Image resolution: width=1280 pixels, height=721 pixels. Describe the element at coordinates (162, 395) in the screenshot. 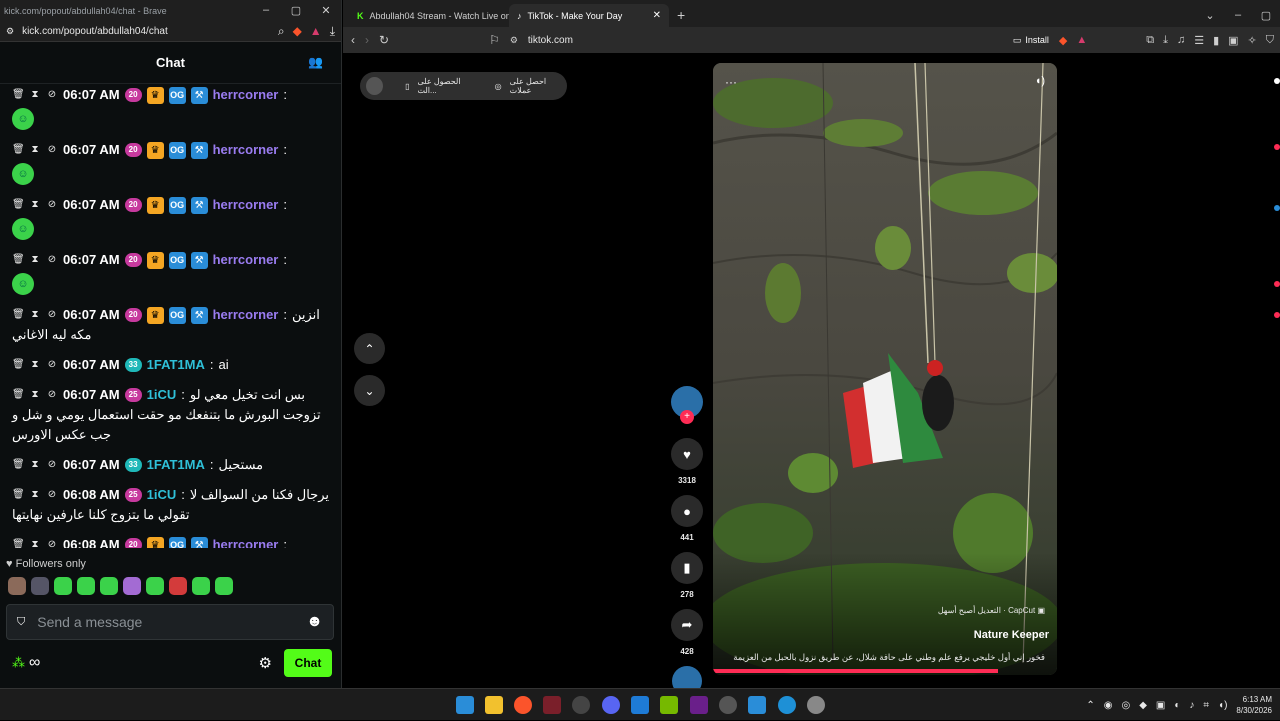

I see `username: 1iCU` at that location.